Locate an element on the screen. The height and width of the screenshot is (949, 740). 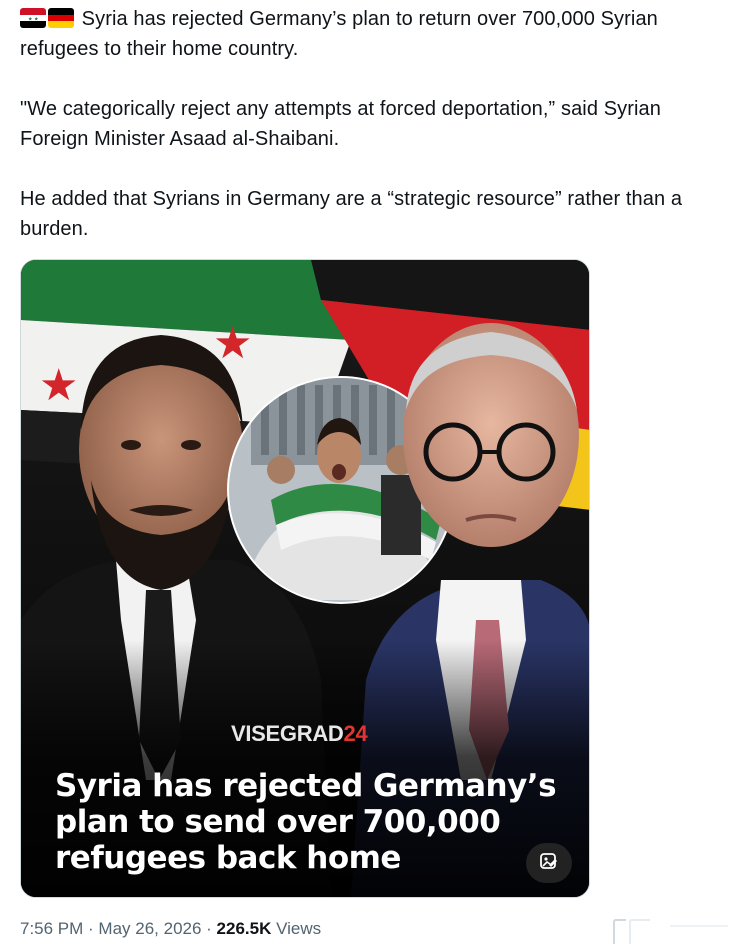
bookmark-button is located at coordinates (670, 933).